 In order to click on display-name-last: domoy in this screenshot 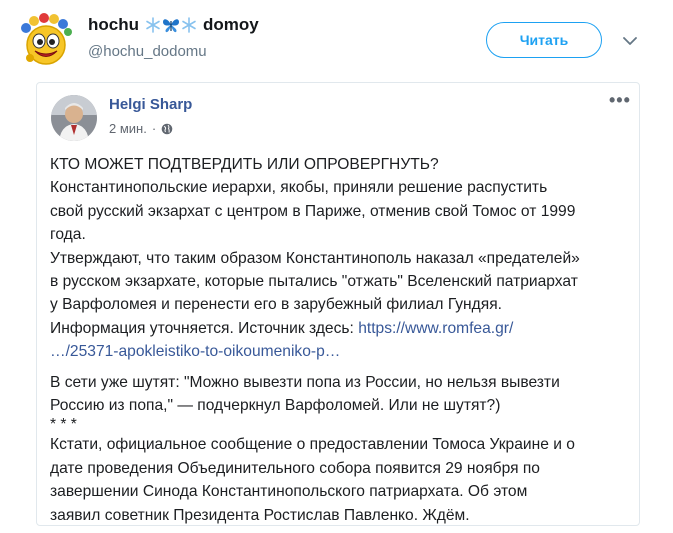, I will do `click(231, 24)`.